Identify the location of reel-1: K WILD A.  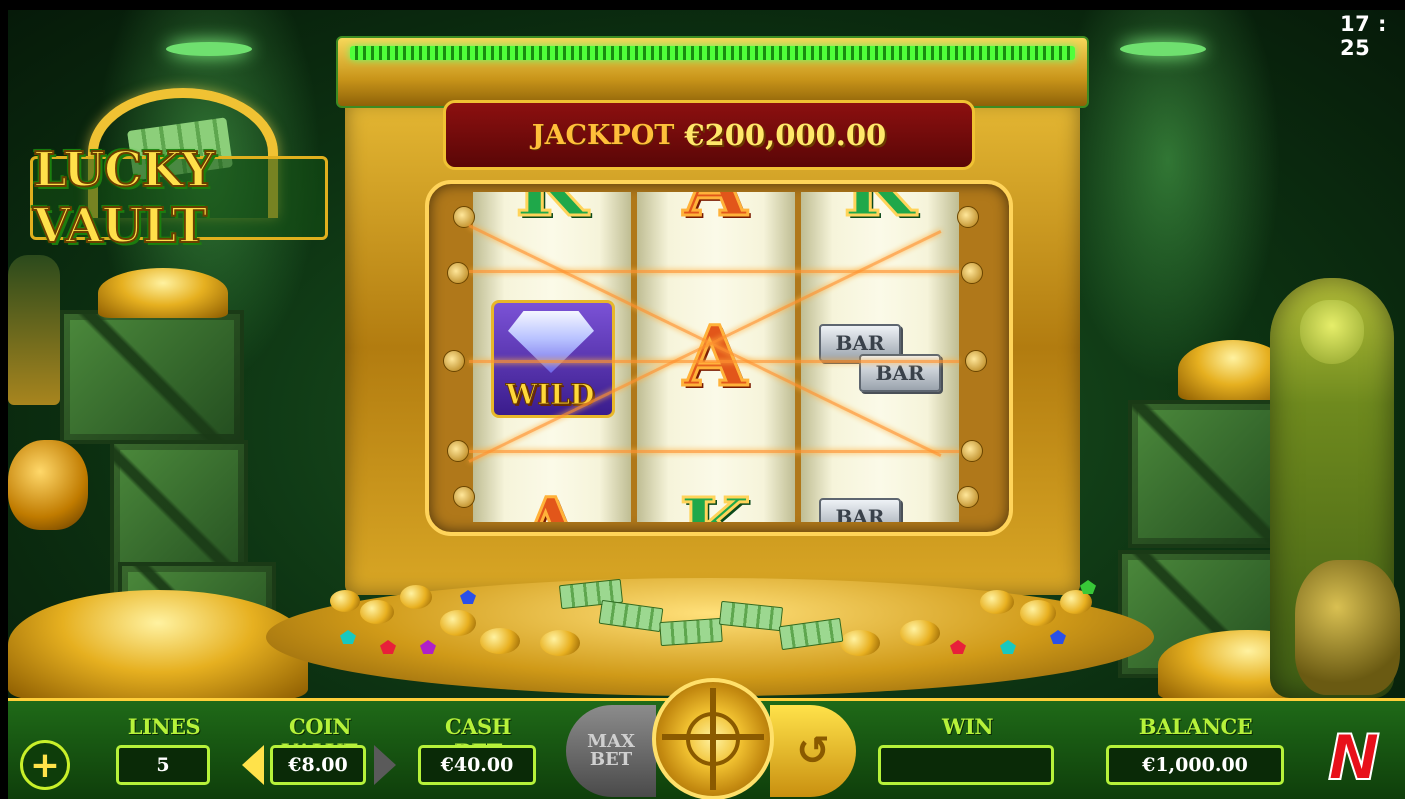
(552, 357).